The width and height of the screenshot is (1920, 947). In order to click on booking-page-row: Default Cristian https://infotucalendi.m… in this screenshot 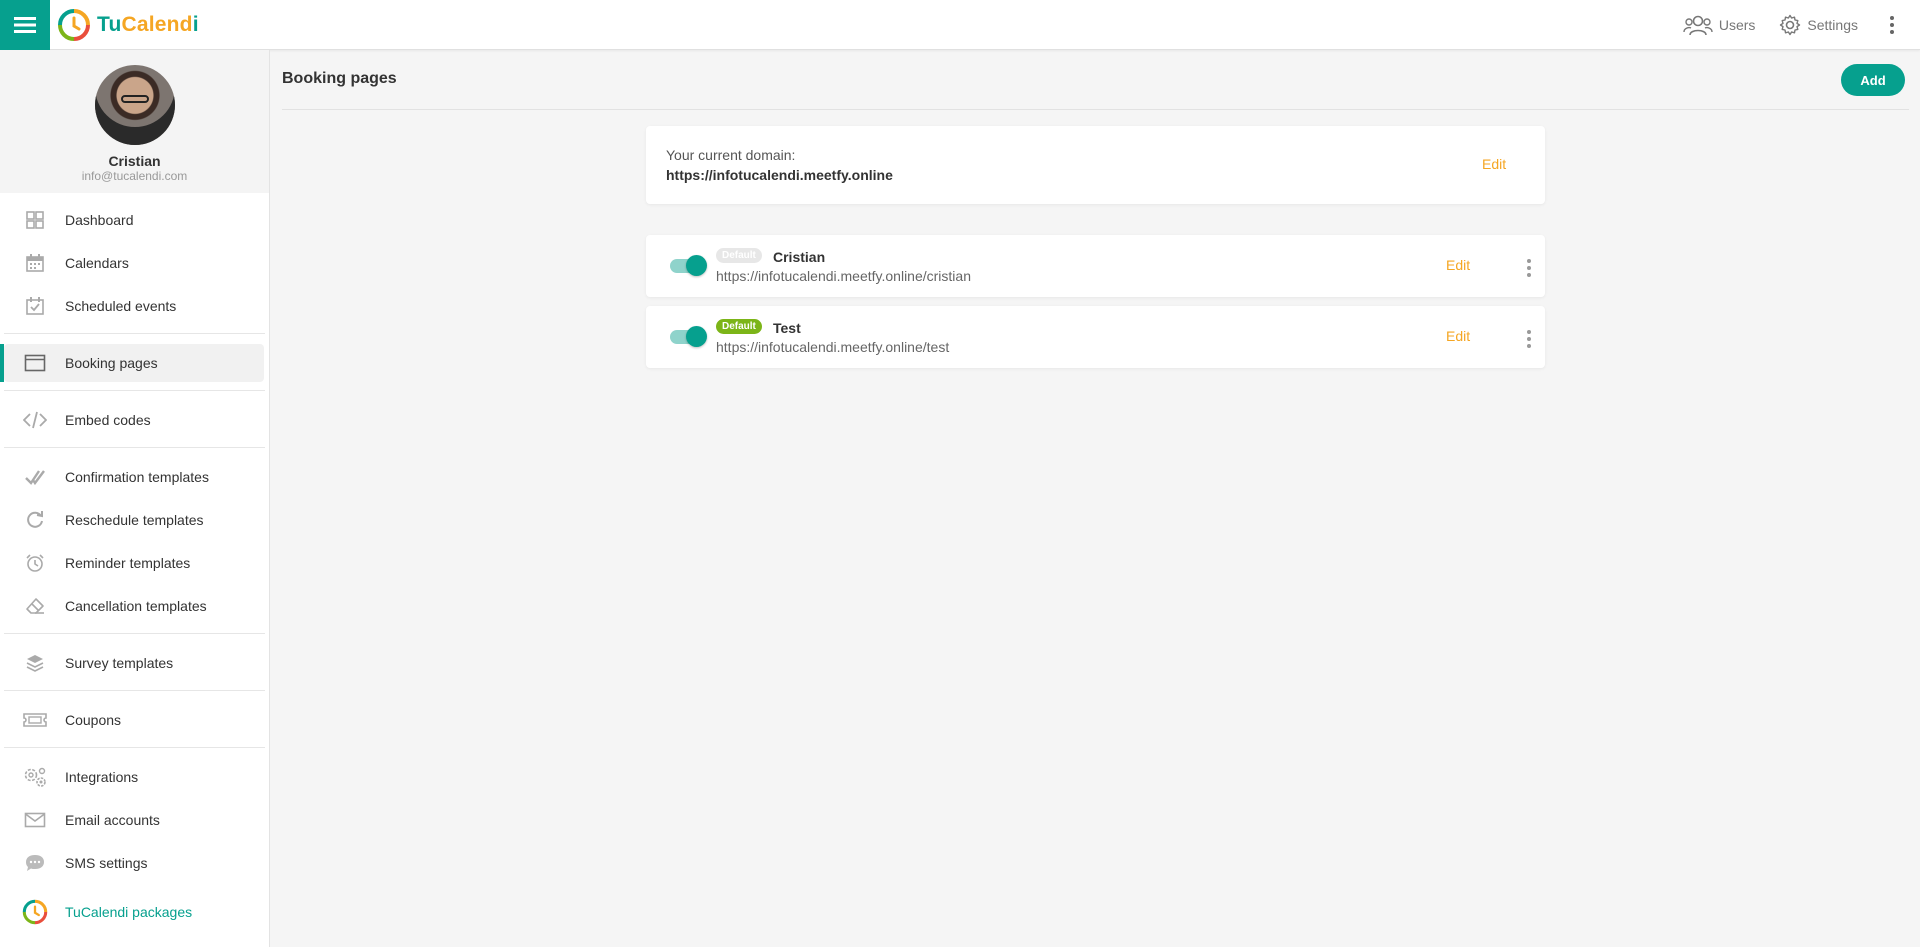, I will do `click(1095, 266)`.